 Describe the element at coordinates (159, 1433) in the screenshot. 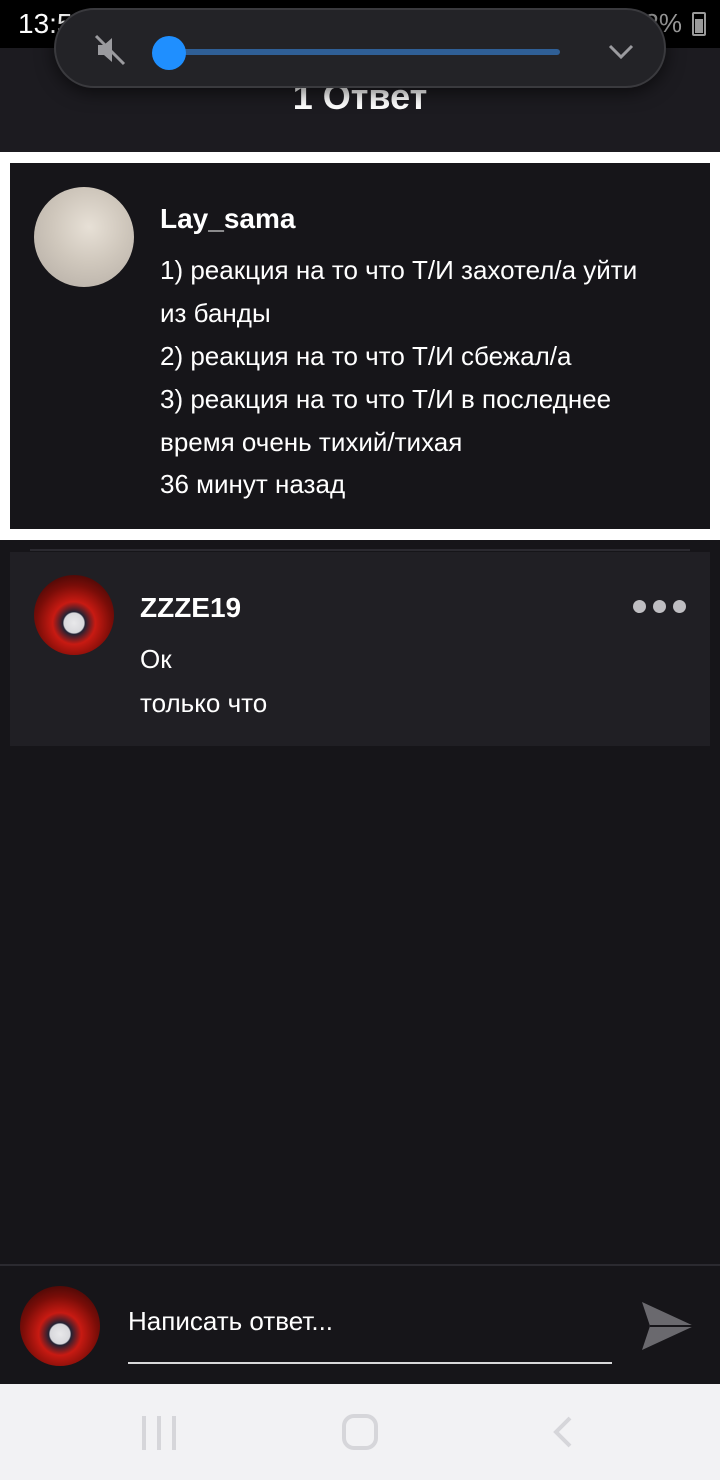

I see `recents-icon` at that location.